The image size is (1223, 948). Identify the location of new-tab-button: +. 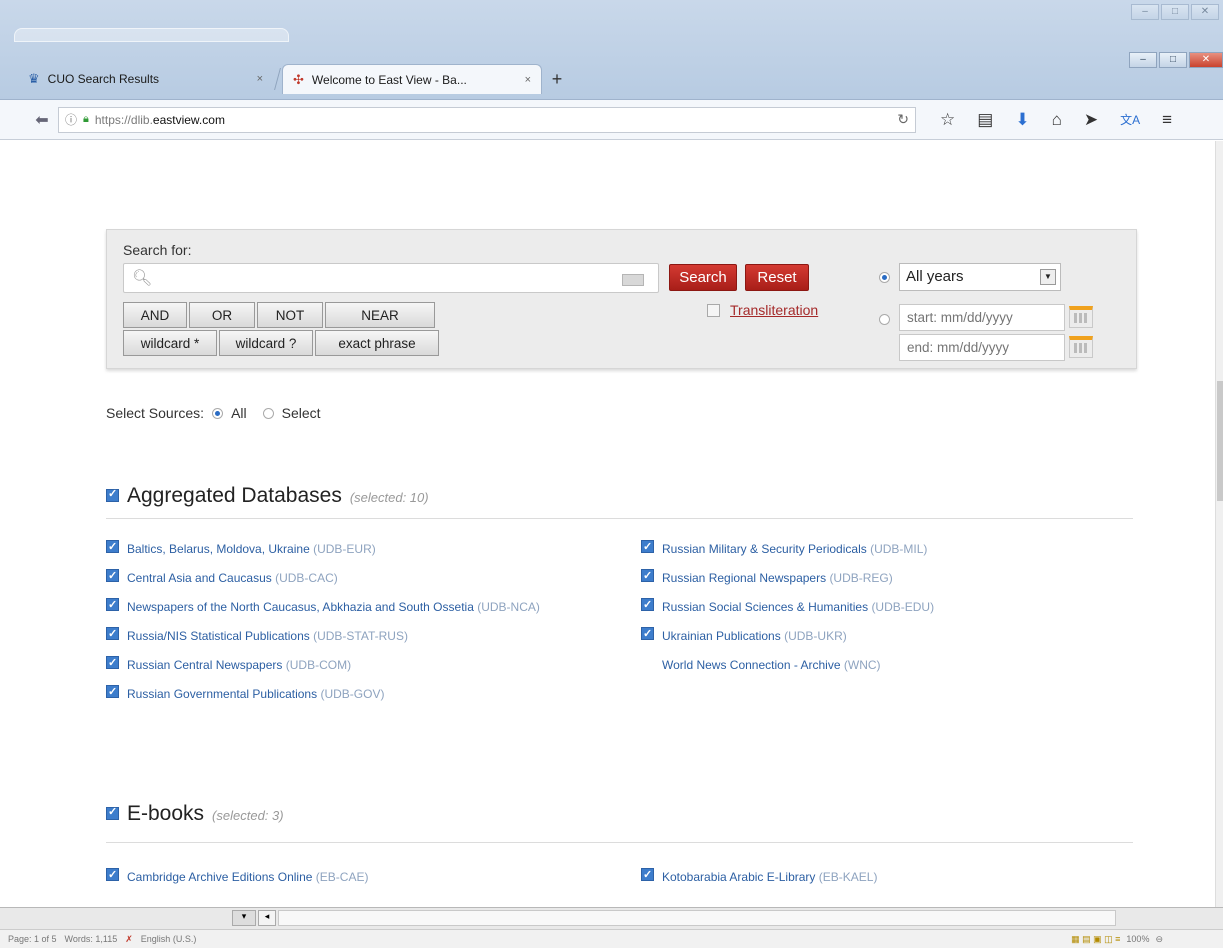
(557, 79).